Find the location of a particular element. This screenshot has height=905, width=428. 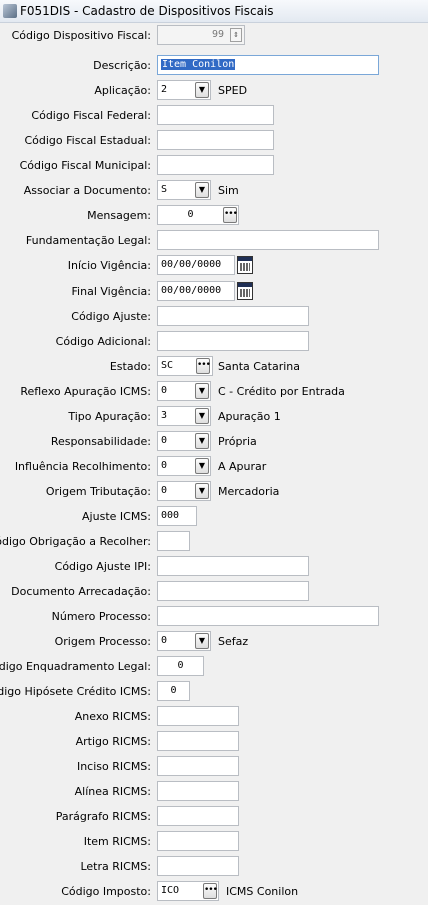

tipo-apuracao-value: 3 is located at coordinates (164, 415).